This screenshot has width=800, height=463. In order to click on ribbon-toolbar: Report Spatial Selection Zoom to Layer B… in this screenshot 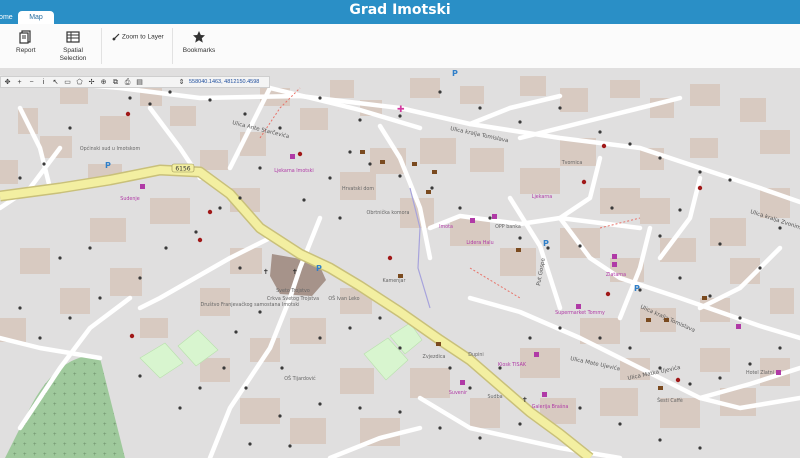, I will do `click(400, 46)`.